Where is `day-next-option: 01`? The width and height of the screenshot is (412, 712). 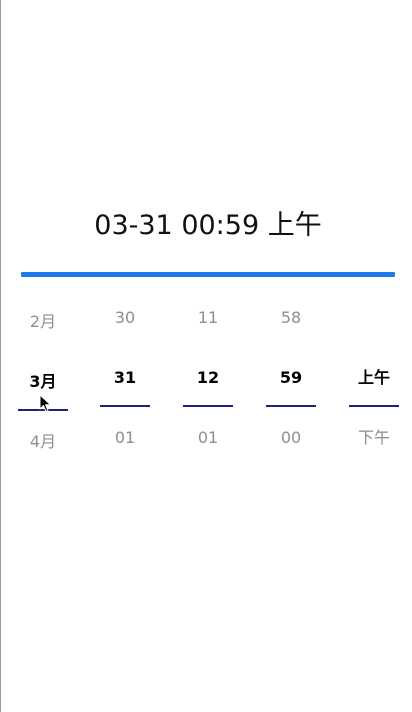 day-next-option: 01 is located at coordinates (125, 438).